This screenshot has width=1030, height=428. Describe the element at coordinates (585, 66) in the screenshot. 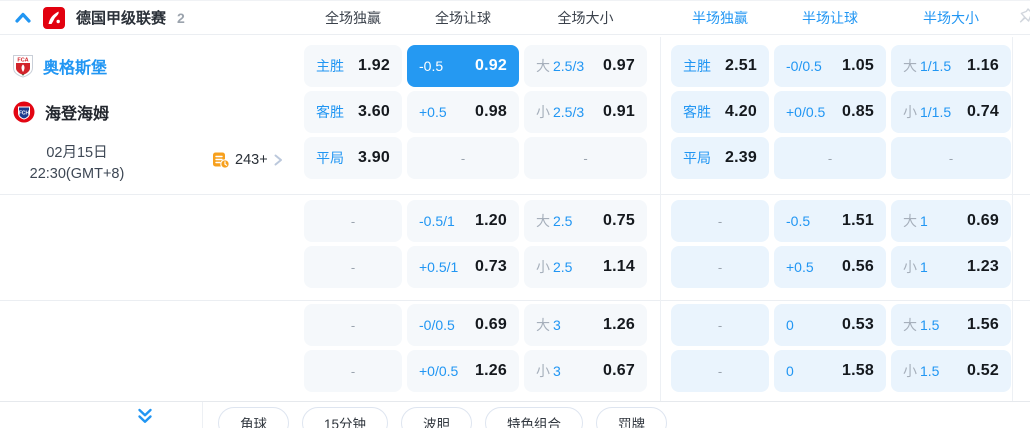

I see `odds-cell: 大 2.5/3 0.97` at that location.